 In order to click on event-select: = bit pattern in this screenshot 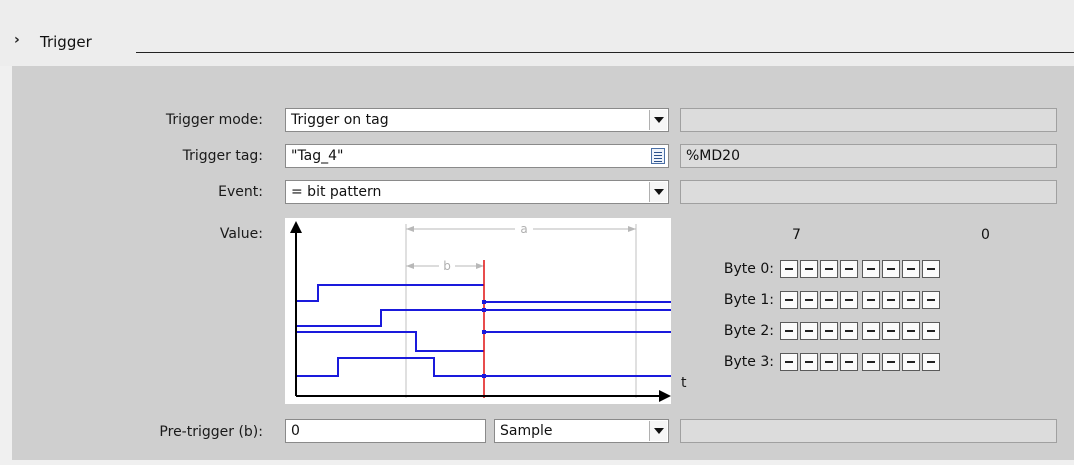, I will do `click(477, 192)`.